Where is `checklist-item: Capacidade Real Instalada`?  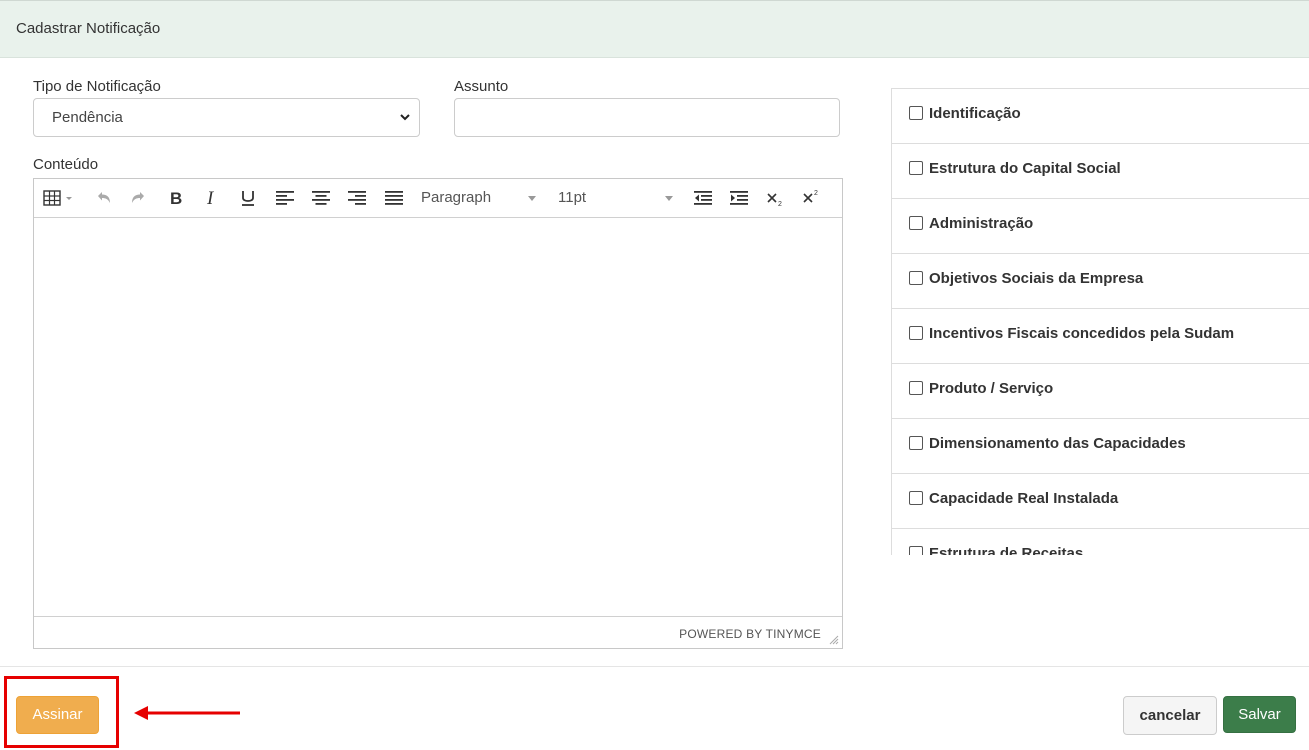 checklist-item: Capacidade Real Instalada is located at coordinates (1100, 501).